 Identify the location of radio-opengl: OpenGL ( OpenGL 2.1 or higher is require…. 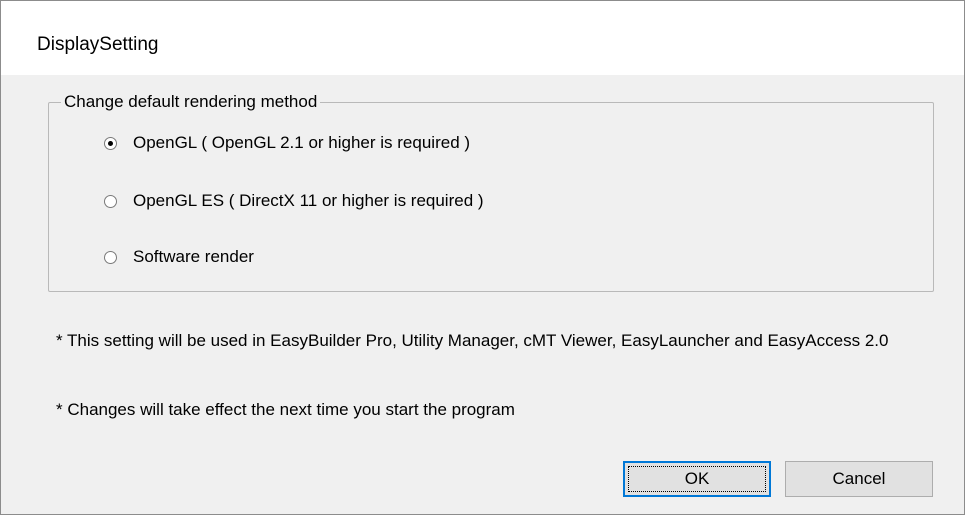
(287, 143).